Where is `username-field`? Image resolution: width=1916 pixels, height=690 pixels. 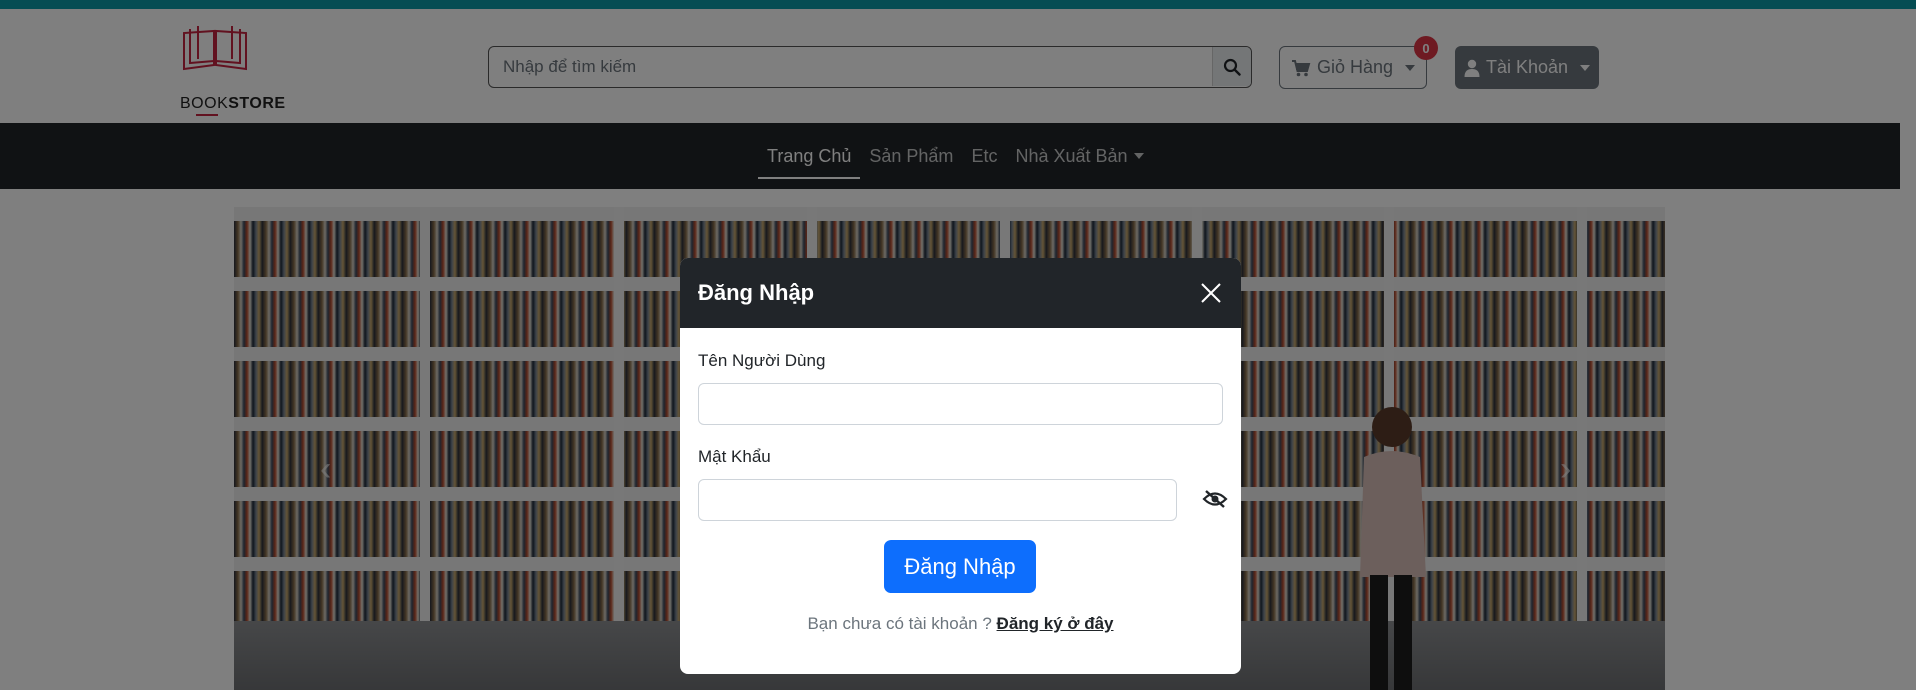
username-field is located at coordinates (960, 404).